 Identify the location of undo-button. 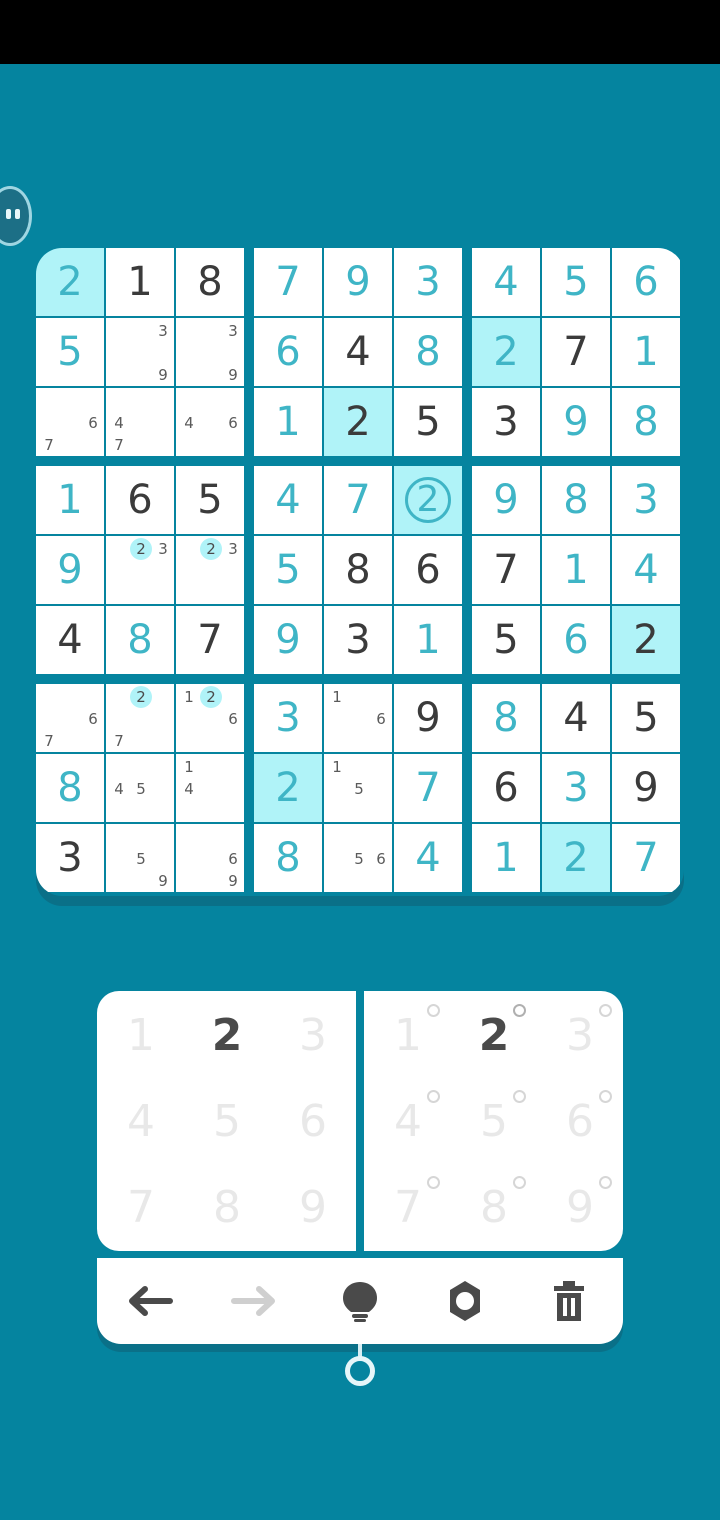
(150, 1301).